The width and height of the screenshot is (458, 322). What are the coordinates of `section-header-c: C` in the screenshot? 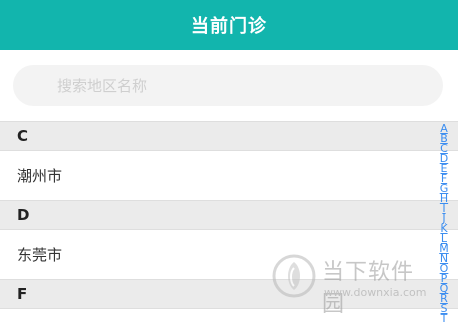 It's located at (229, 136).